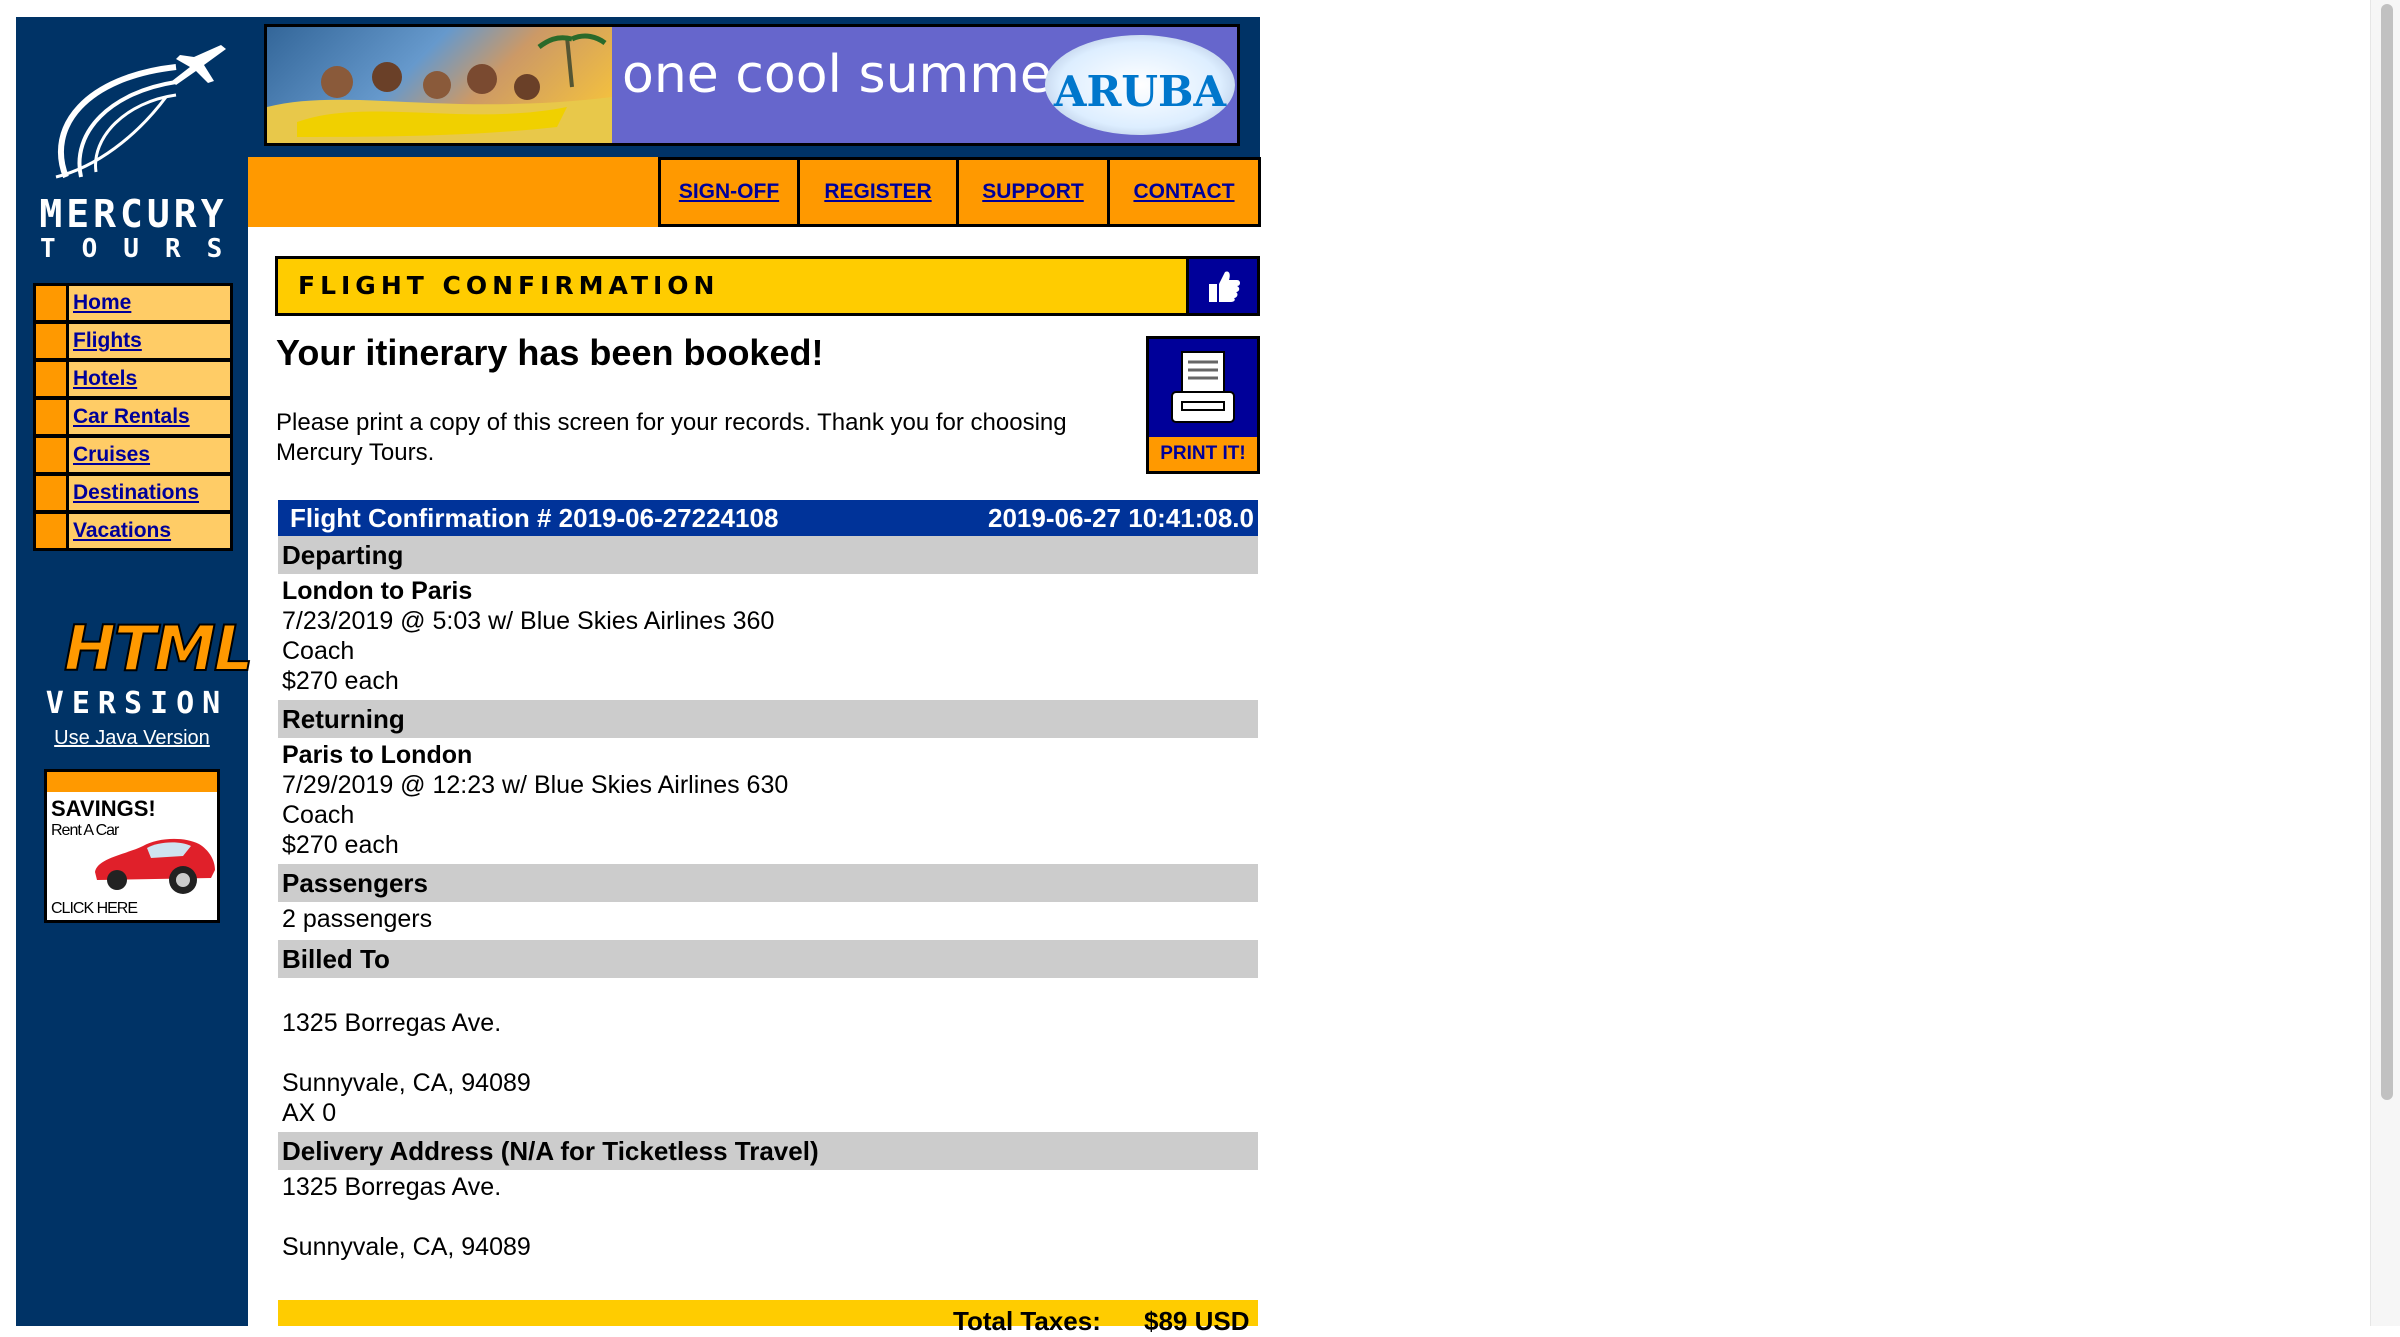 This screenshot has width=2400, height=1337. I want to click on print-it-label: PRINT IT!, so click(1203, 454).